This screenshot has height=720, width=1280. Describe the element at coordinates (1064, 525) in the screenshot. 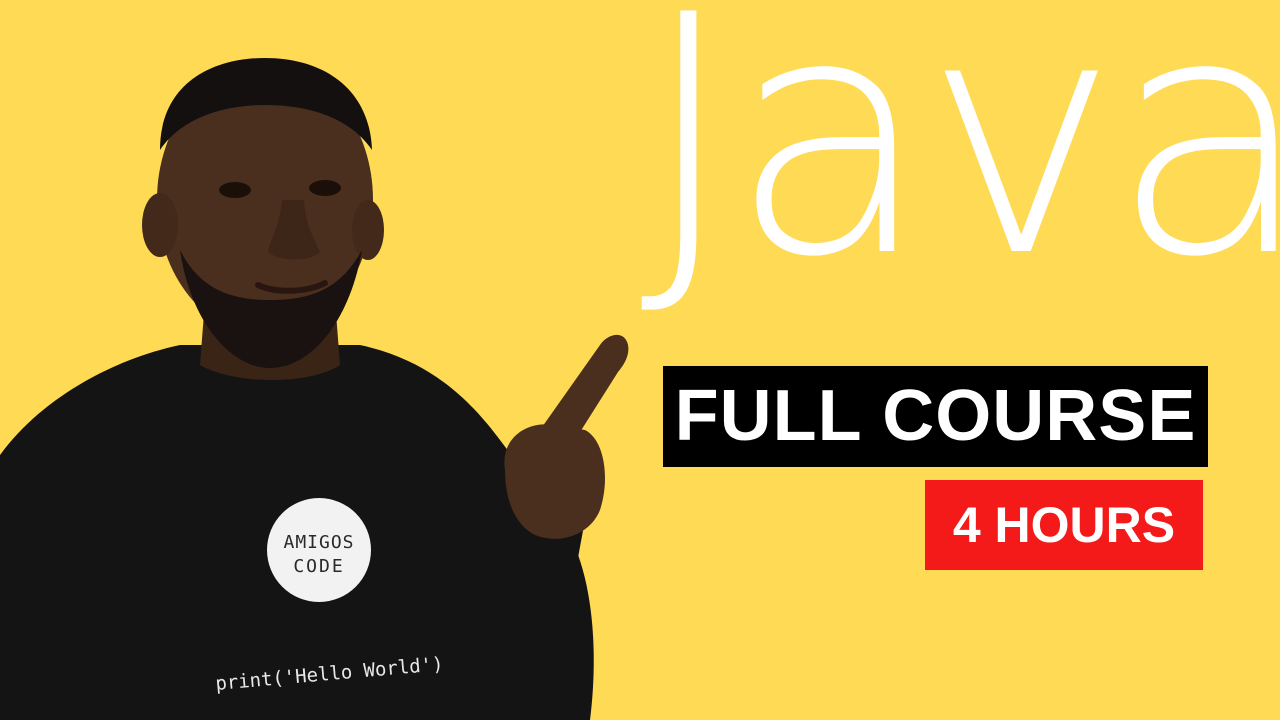

I see `duration-badge: 4 HOURS` at that location.